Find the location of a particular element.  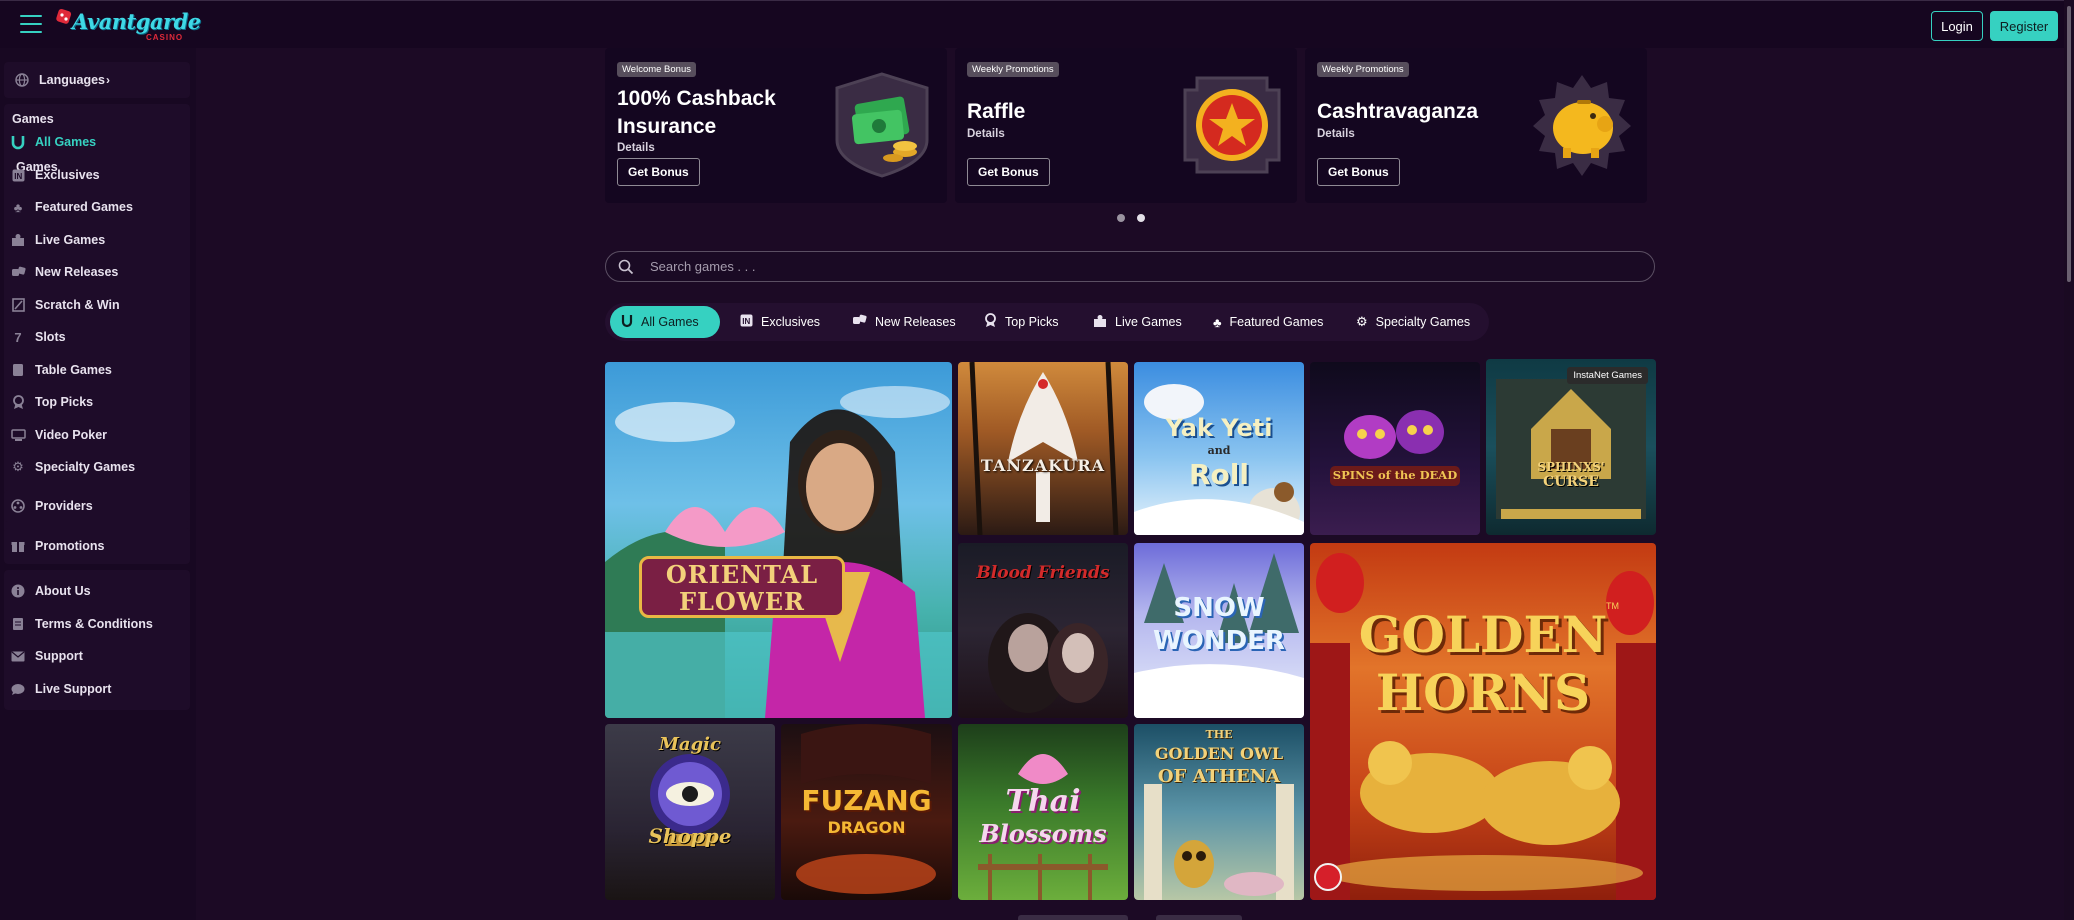

skeleton-art is located at coordinates (1395, 448).